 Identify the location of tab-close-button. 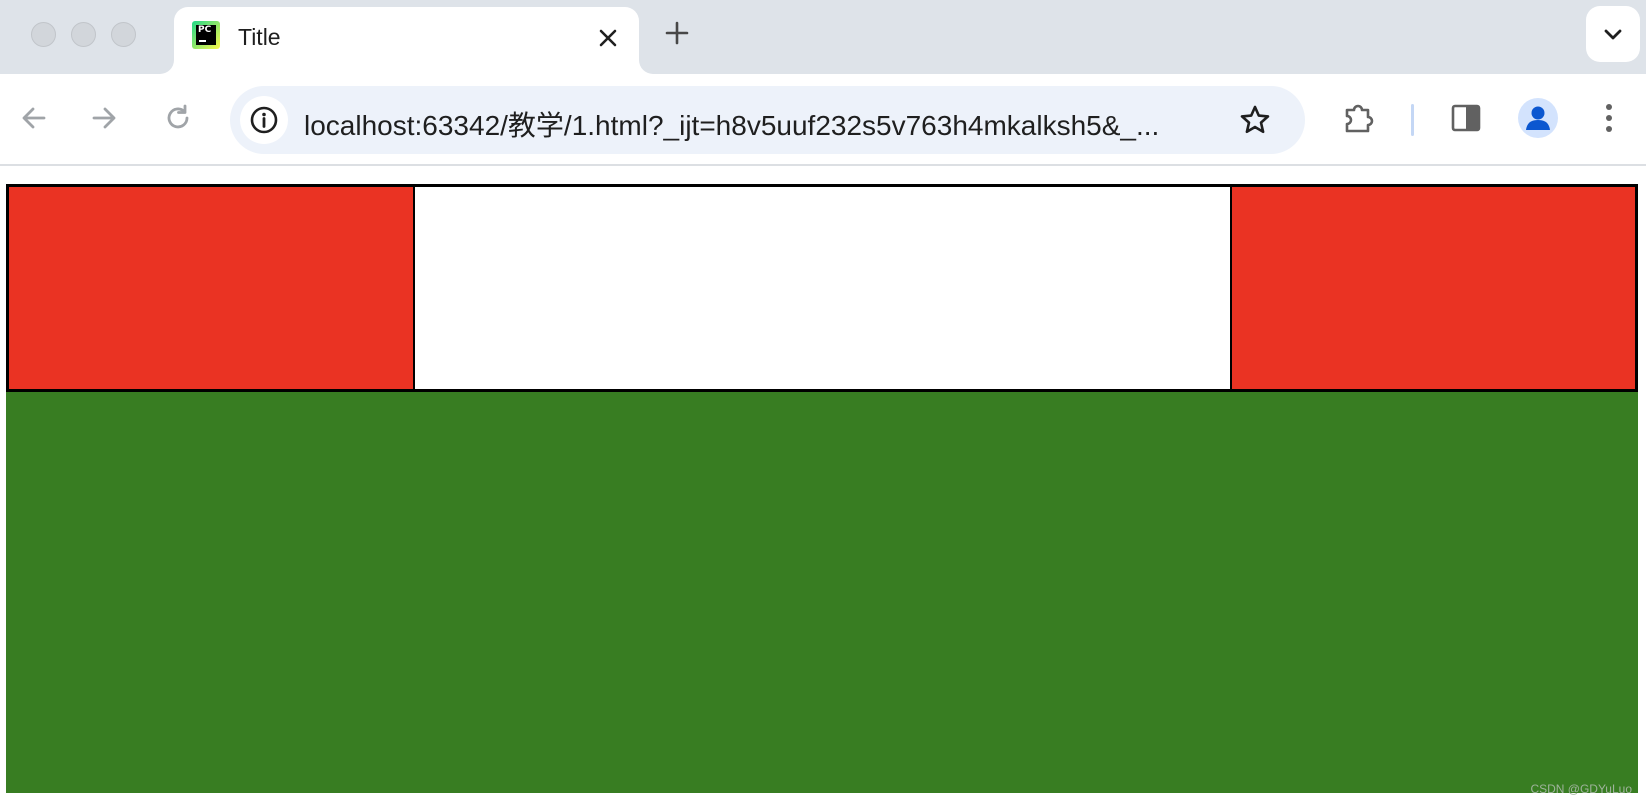
(608, 38).